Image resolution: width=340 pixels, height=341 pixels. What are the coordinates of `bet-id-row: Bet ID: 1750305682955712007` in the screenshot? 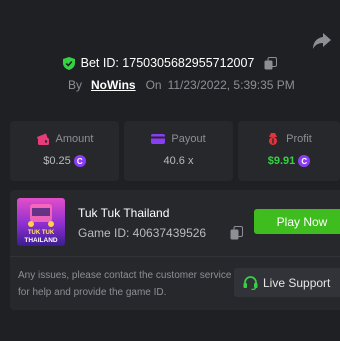 It's located at (170, 63).